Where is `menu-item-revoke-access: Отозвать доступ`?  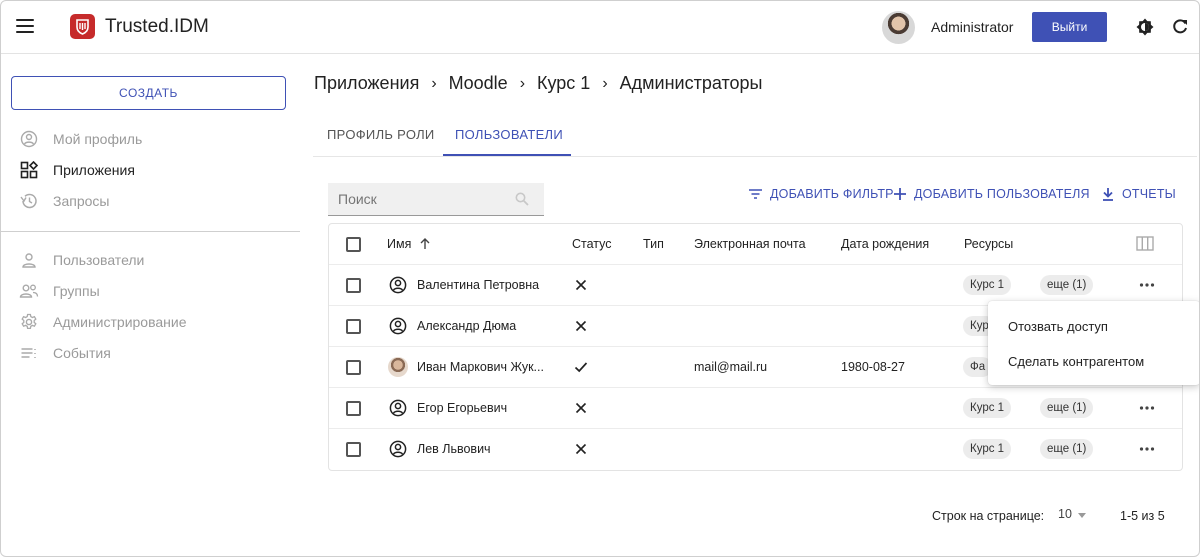 menu-item-revoke-access: Отозвать доступ is located at coordinates (1058, 326).